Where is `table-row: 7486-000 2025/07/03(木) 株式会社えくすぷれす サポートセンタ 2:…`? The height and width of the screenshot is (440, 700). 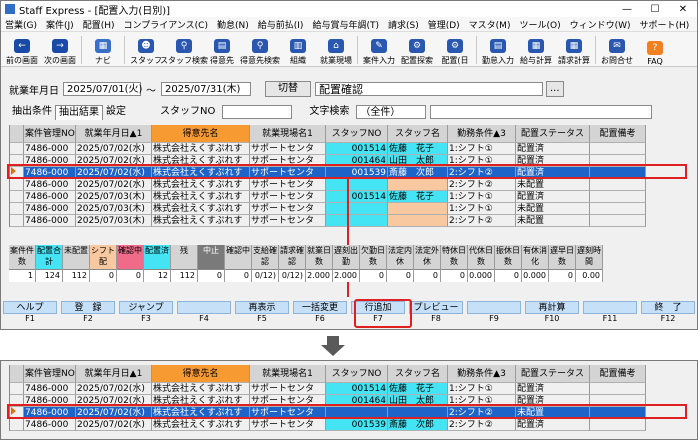
table-row: 7486-000 2025/07/03(木) 株式会社えくすぷれす サポートセンタ 2:… is located at coordinates (352, 221).